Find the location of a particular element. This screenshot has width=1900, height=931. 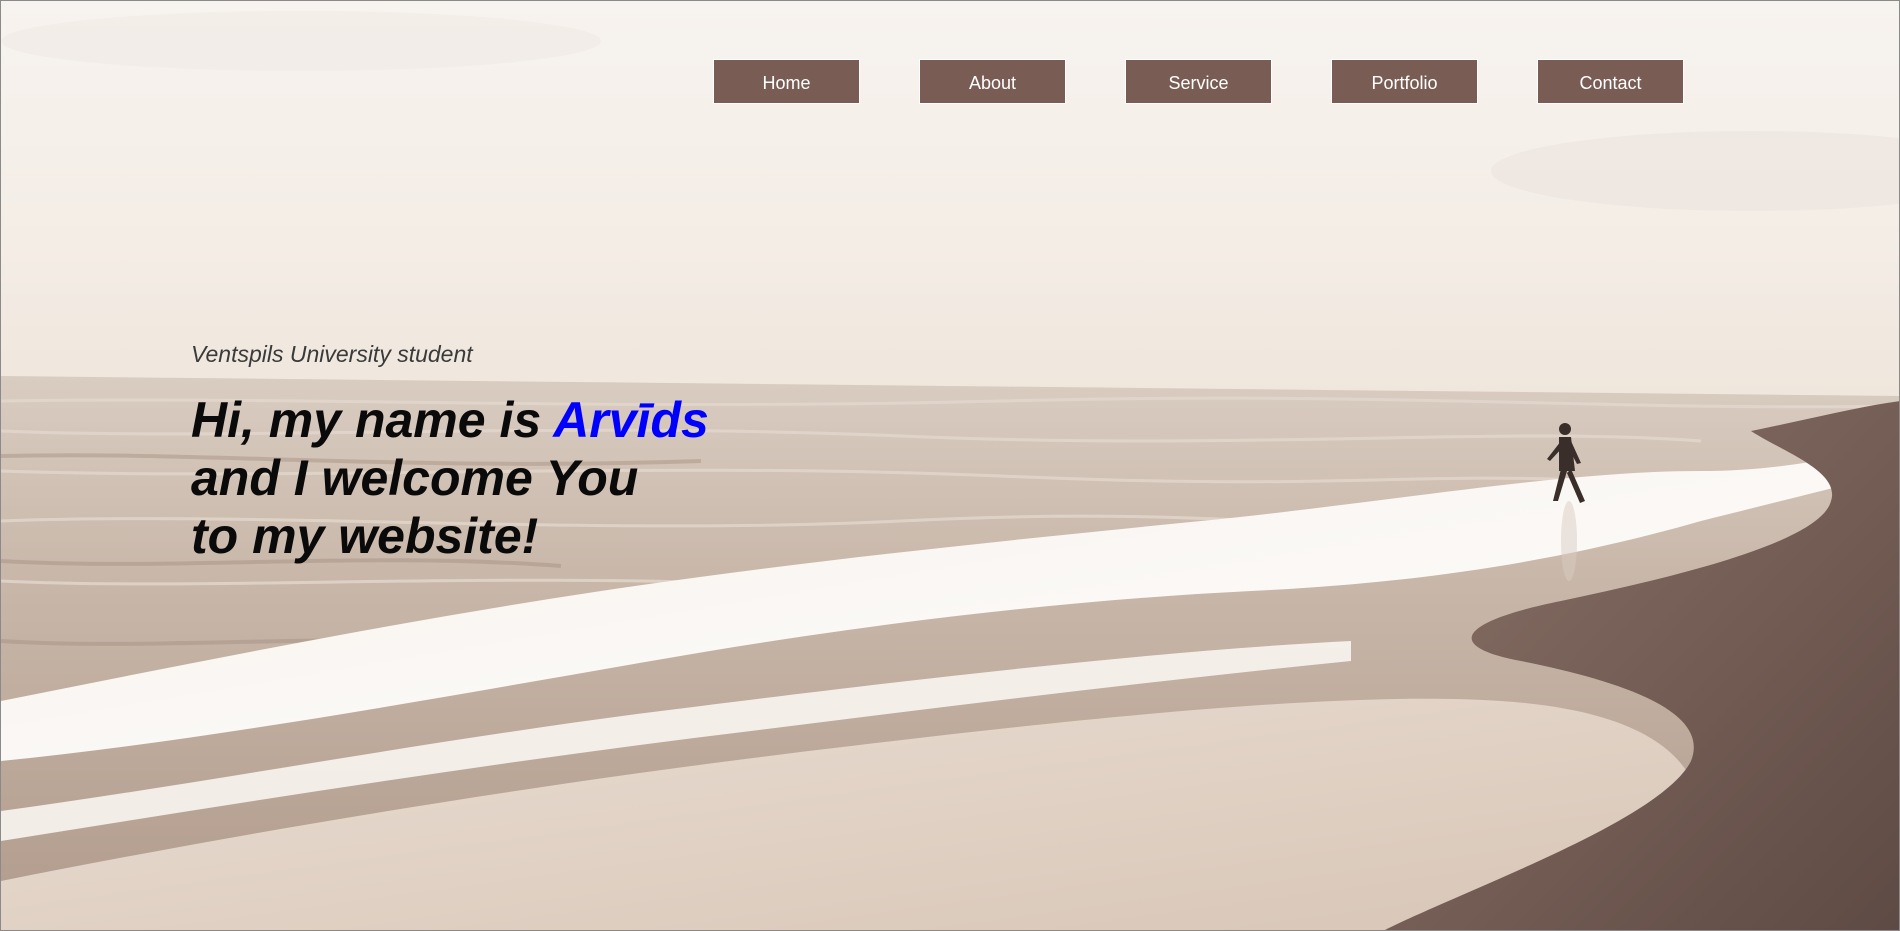

main-navigation: Home About Service Portfolio Contact is located at coordinates (1198, 81).